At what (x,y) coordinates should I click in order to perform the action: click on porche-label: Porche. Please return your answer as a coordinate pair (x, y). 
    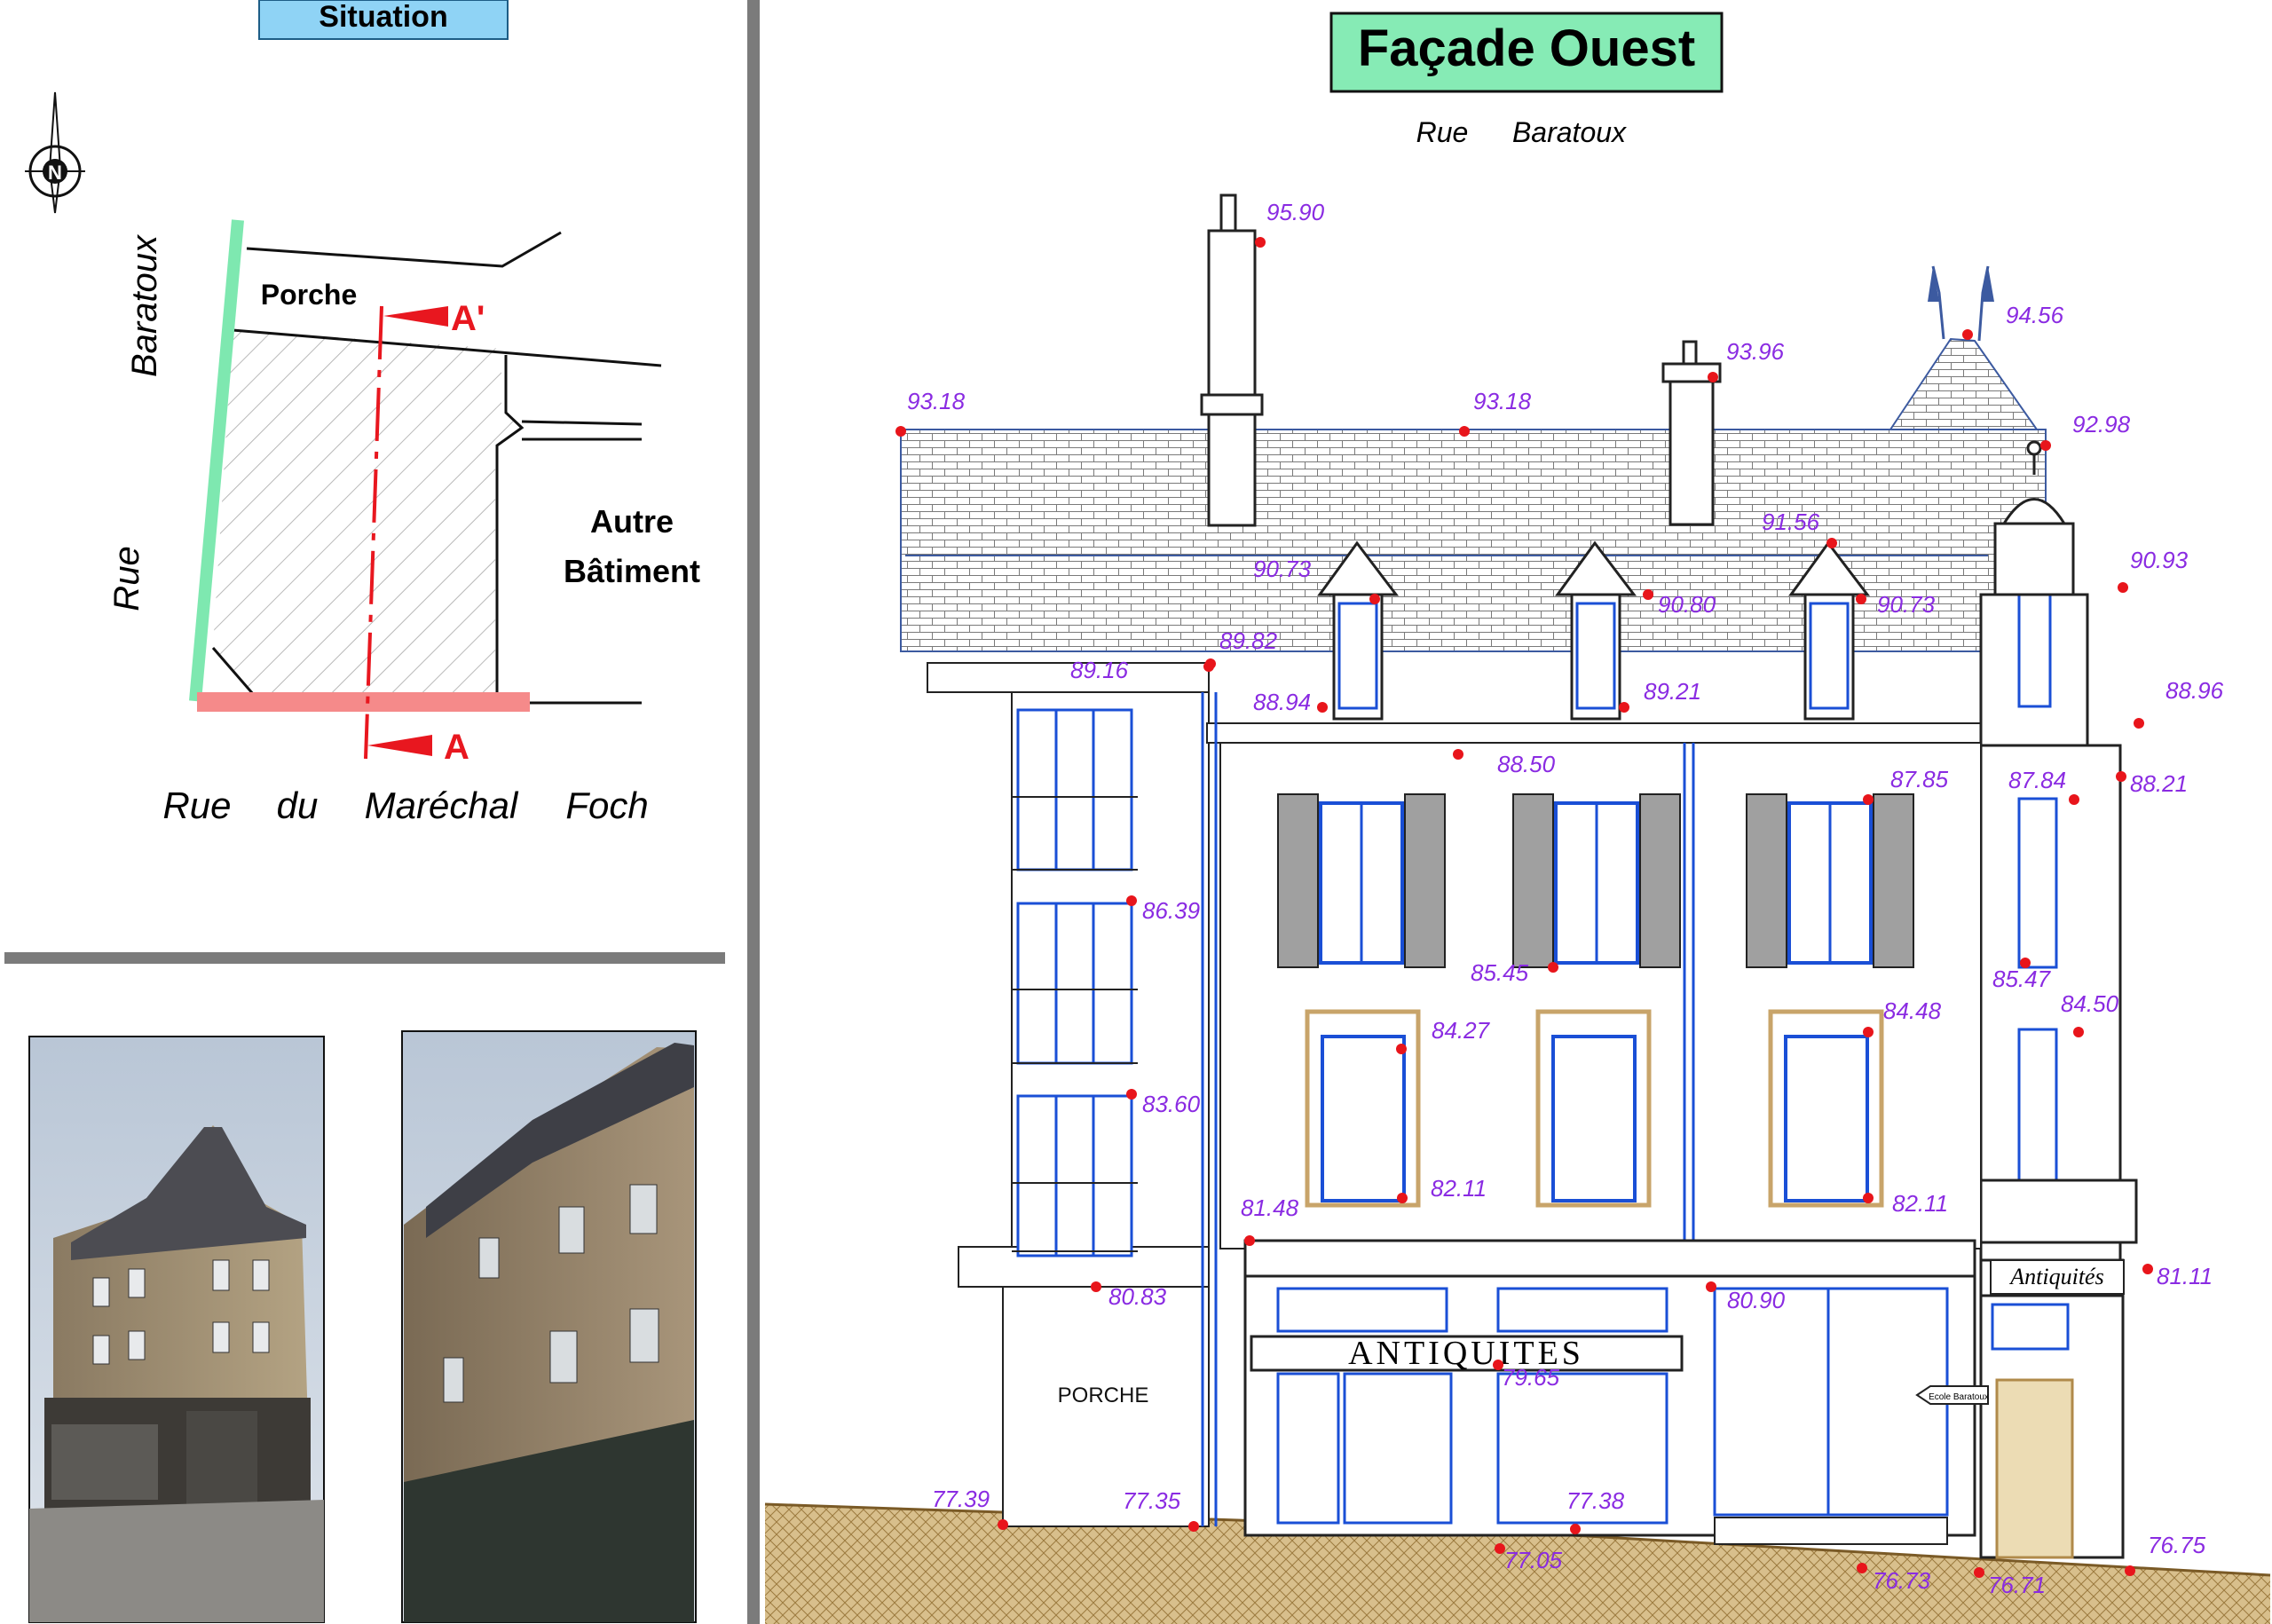
    Looking at the image, I should click on (309, 295).